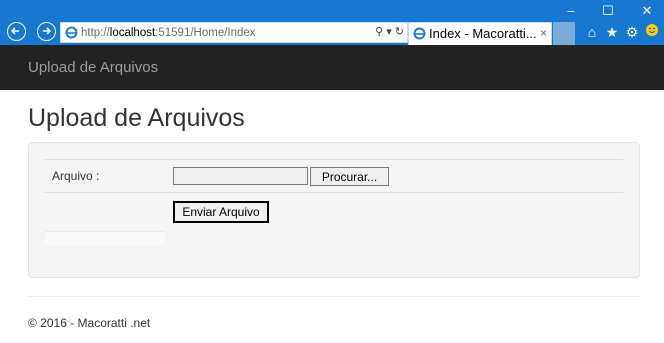  Describe the element at coordinates (419, 33) in the screenshot. I see `ie-tab-icon` at that location.